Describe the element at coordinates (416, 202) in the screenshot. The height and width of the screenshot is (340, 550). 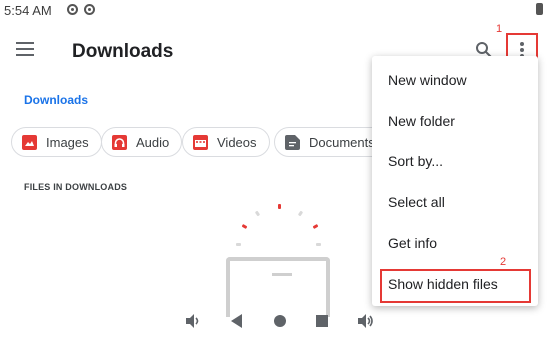
I see `menu-item-select-all: Select all` at that location.